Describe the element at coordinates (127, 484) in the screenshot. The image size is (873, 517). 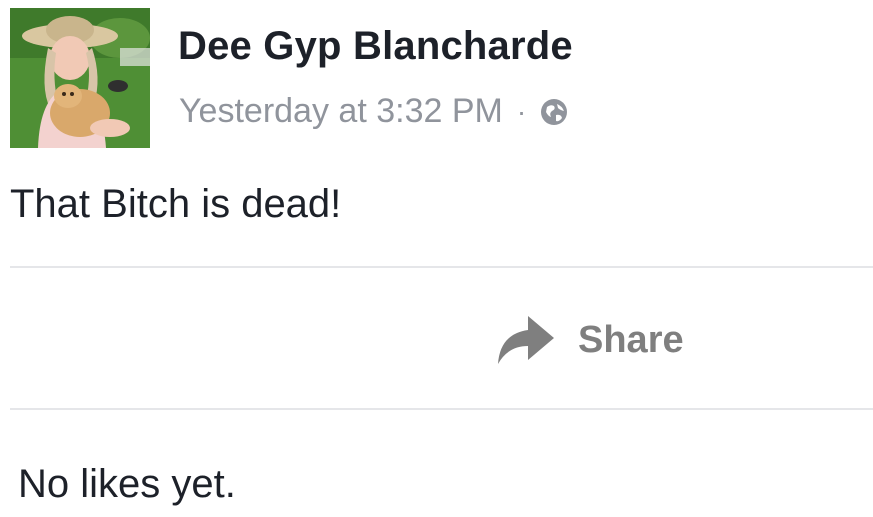
I see `likes-summary: No likes yet.` at that location.